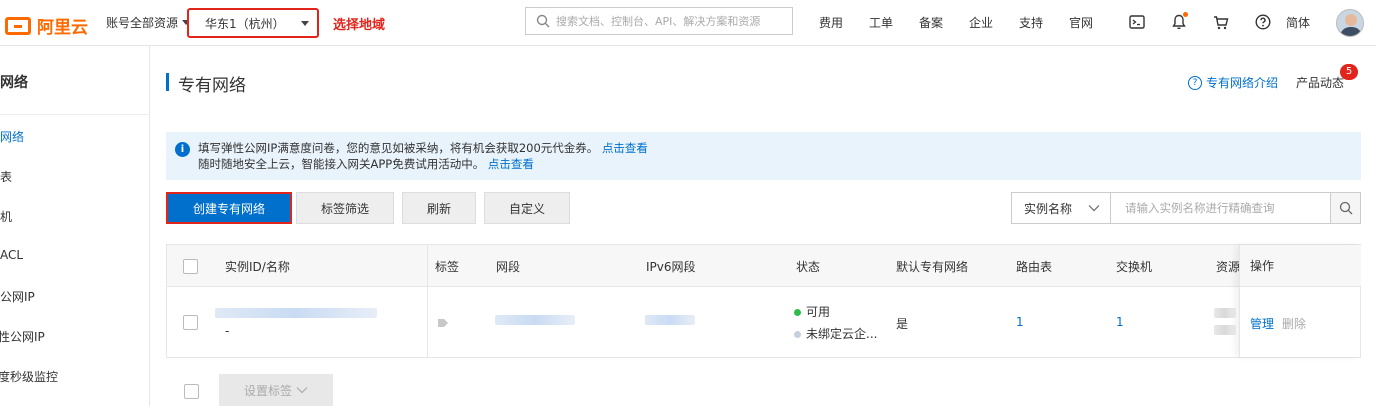 Image resolution: width=1376 pixels, height=406 pixels. I want to click on sidebar: 网络 网络 表 机 ACL 公网IP 弹性公网IP 宽度秒级监控, so click(75, 226).